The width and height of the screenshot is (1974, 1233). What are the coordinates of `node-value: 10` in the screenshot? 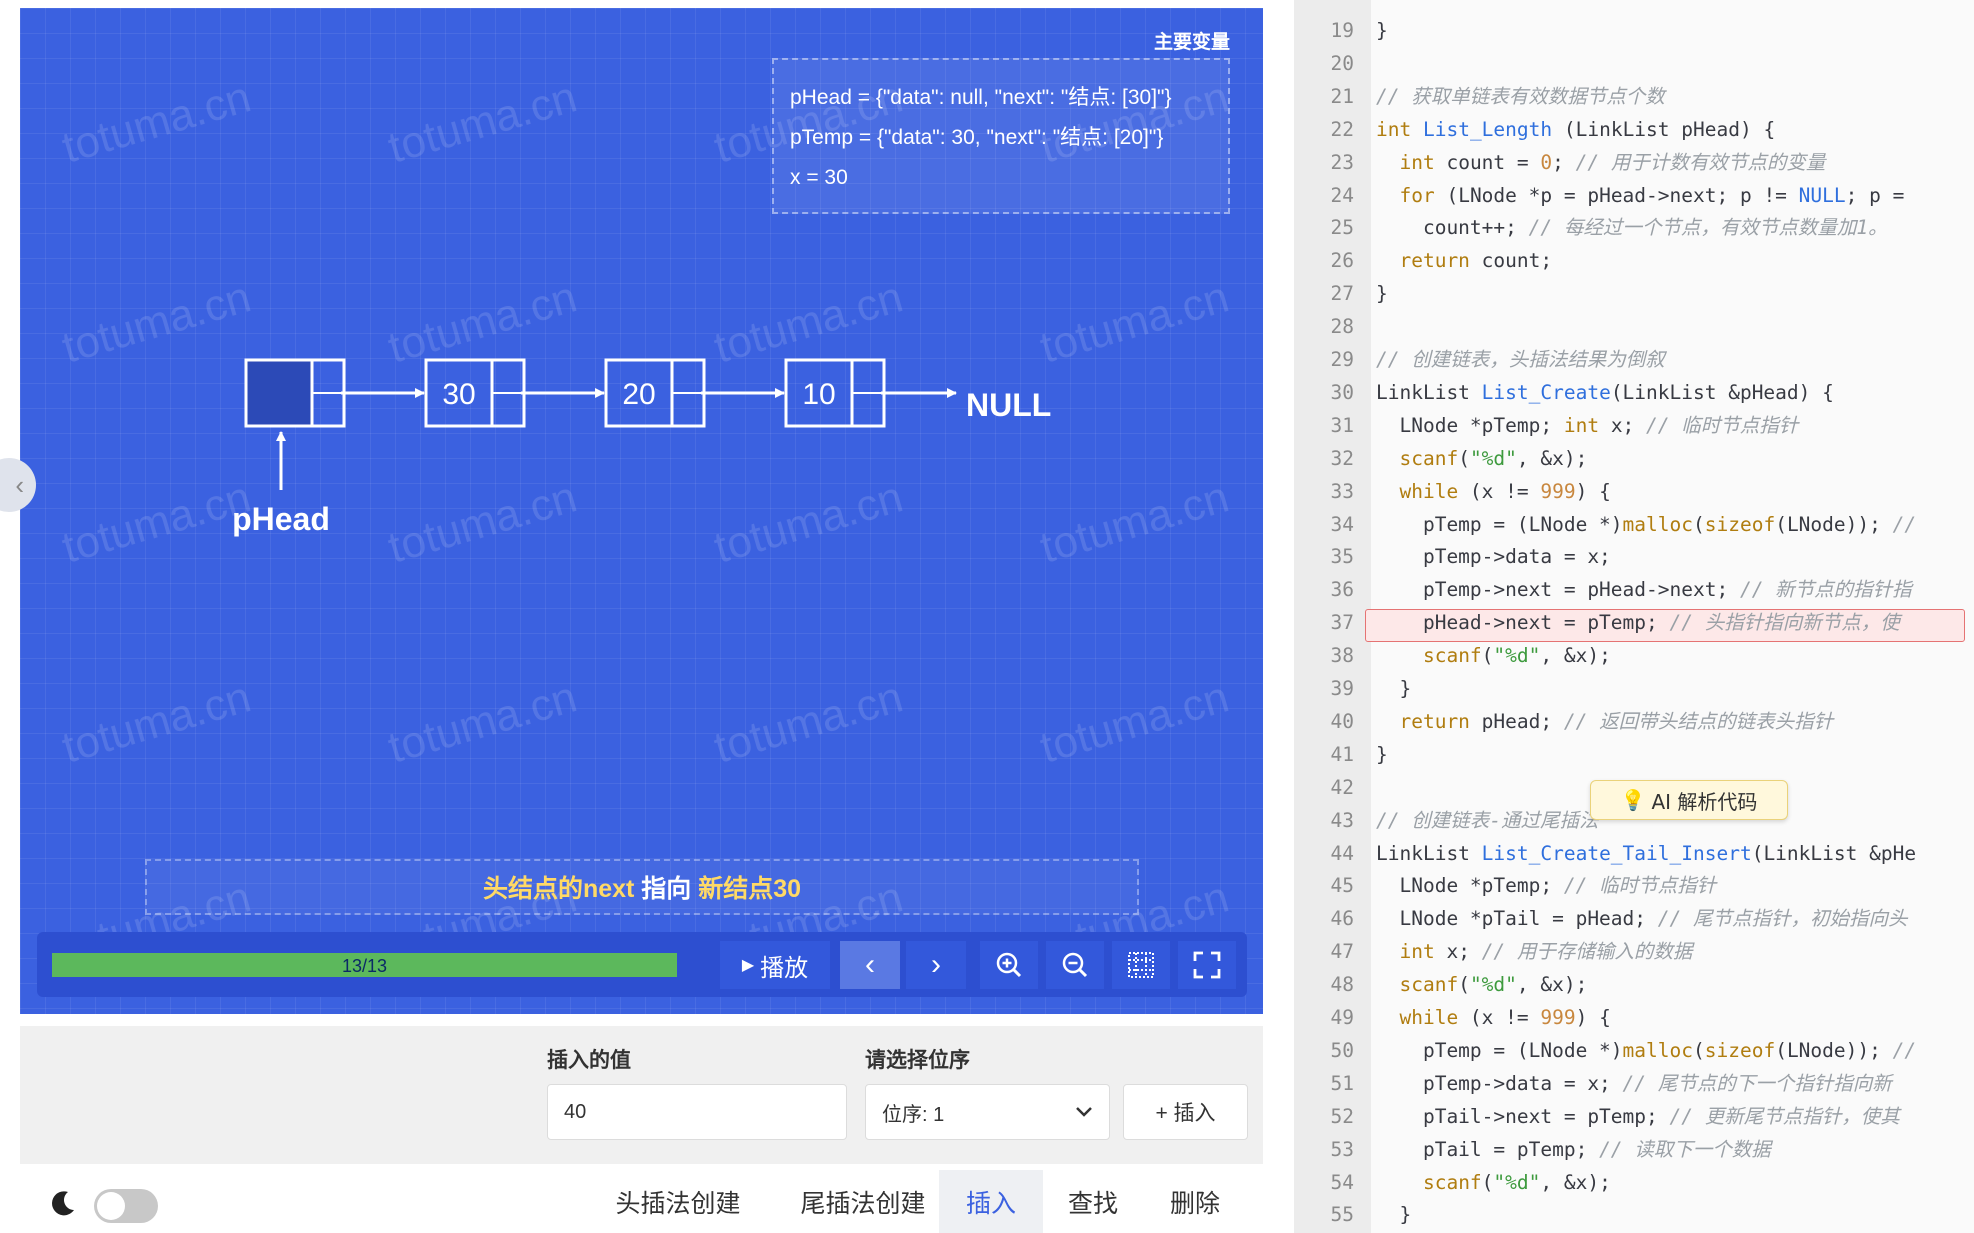 It's located at (818, 394).